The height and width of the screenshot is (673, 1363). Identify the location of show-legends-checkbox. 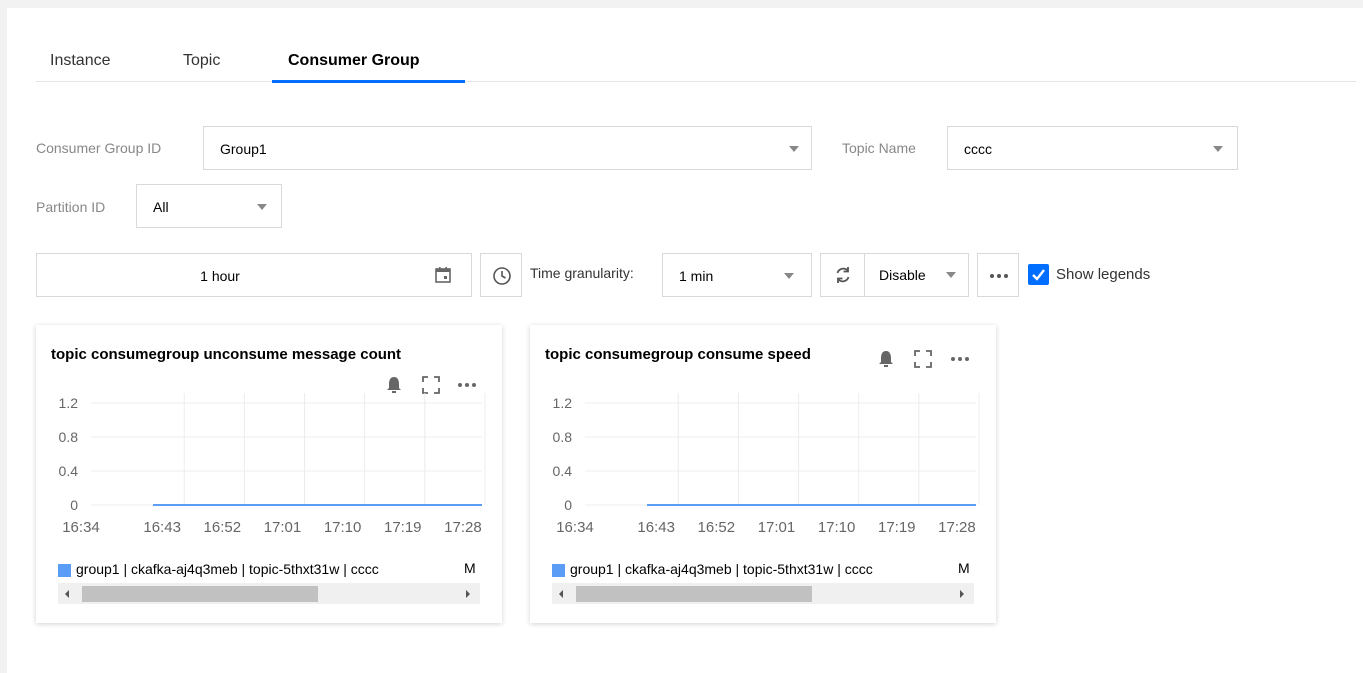
(1038, 274).